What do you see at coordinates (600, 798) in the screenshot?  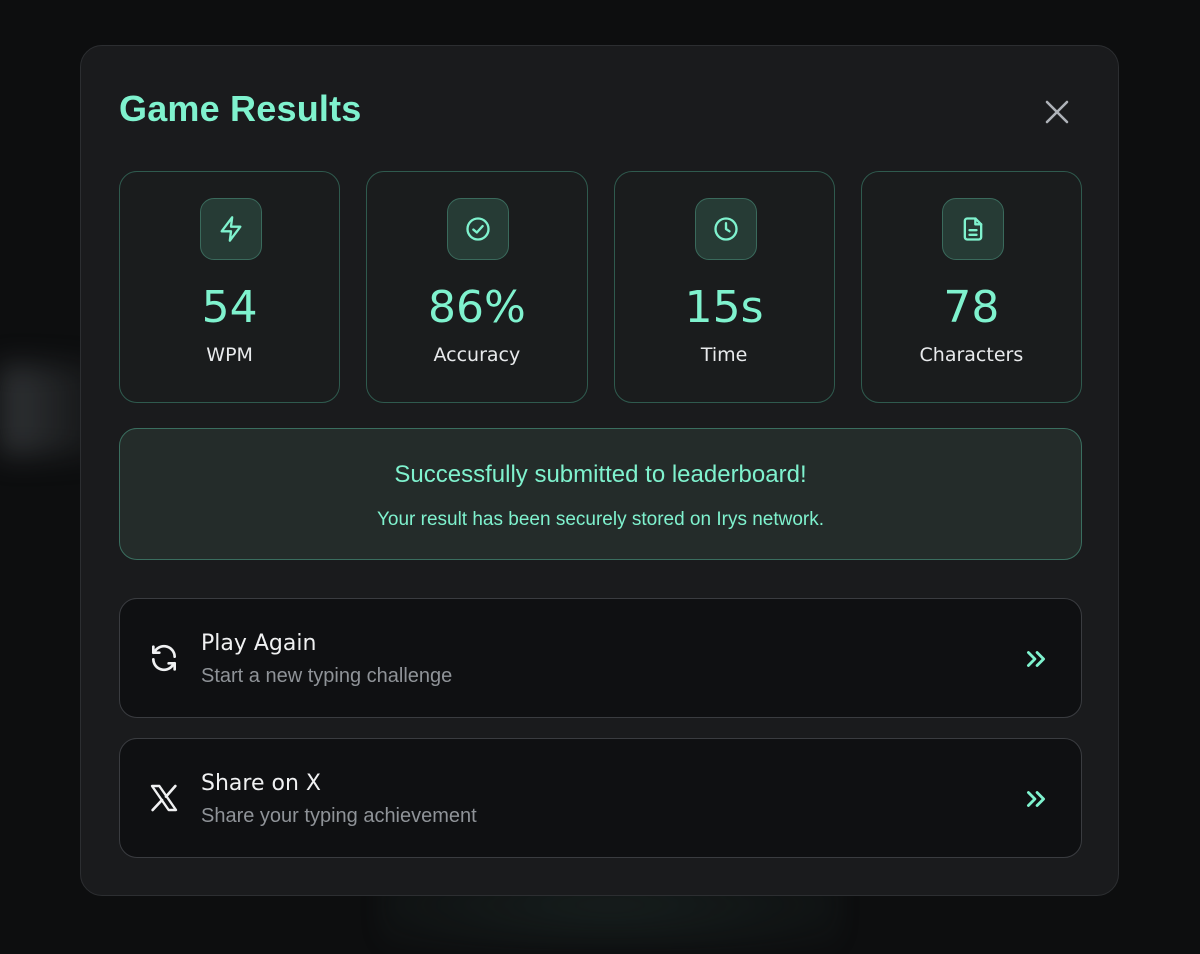 I see `share-on-x-button: Share on X Share your typing achievement` at bounding box center [600, 798].